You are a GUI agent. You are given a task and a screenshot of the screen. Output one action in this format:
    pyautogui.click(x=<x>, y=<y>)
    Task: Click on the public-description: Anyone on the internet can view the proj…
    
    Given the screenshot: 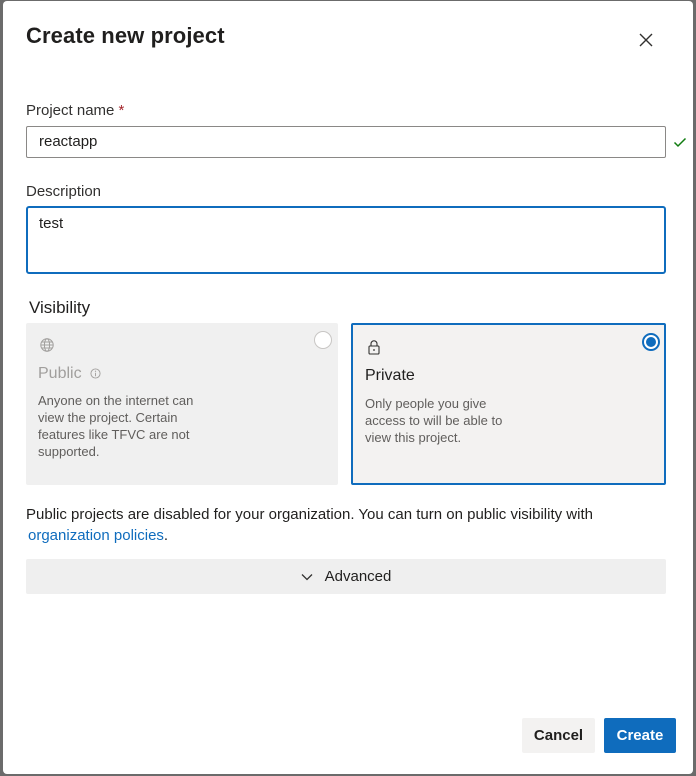 What is the action you would take?
    pyautogui.click(x=116, y=426)
    